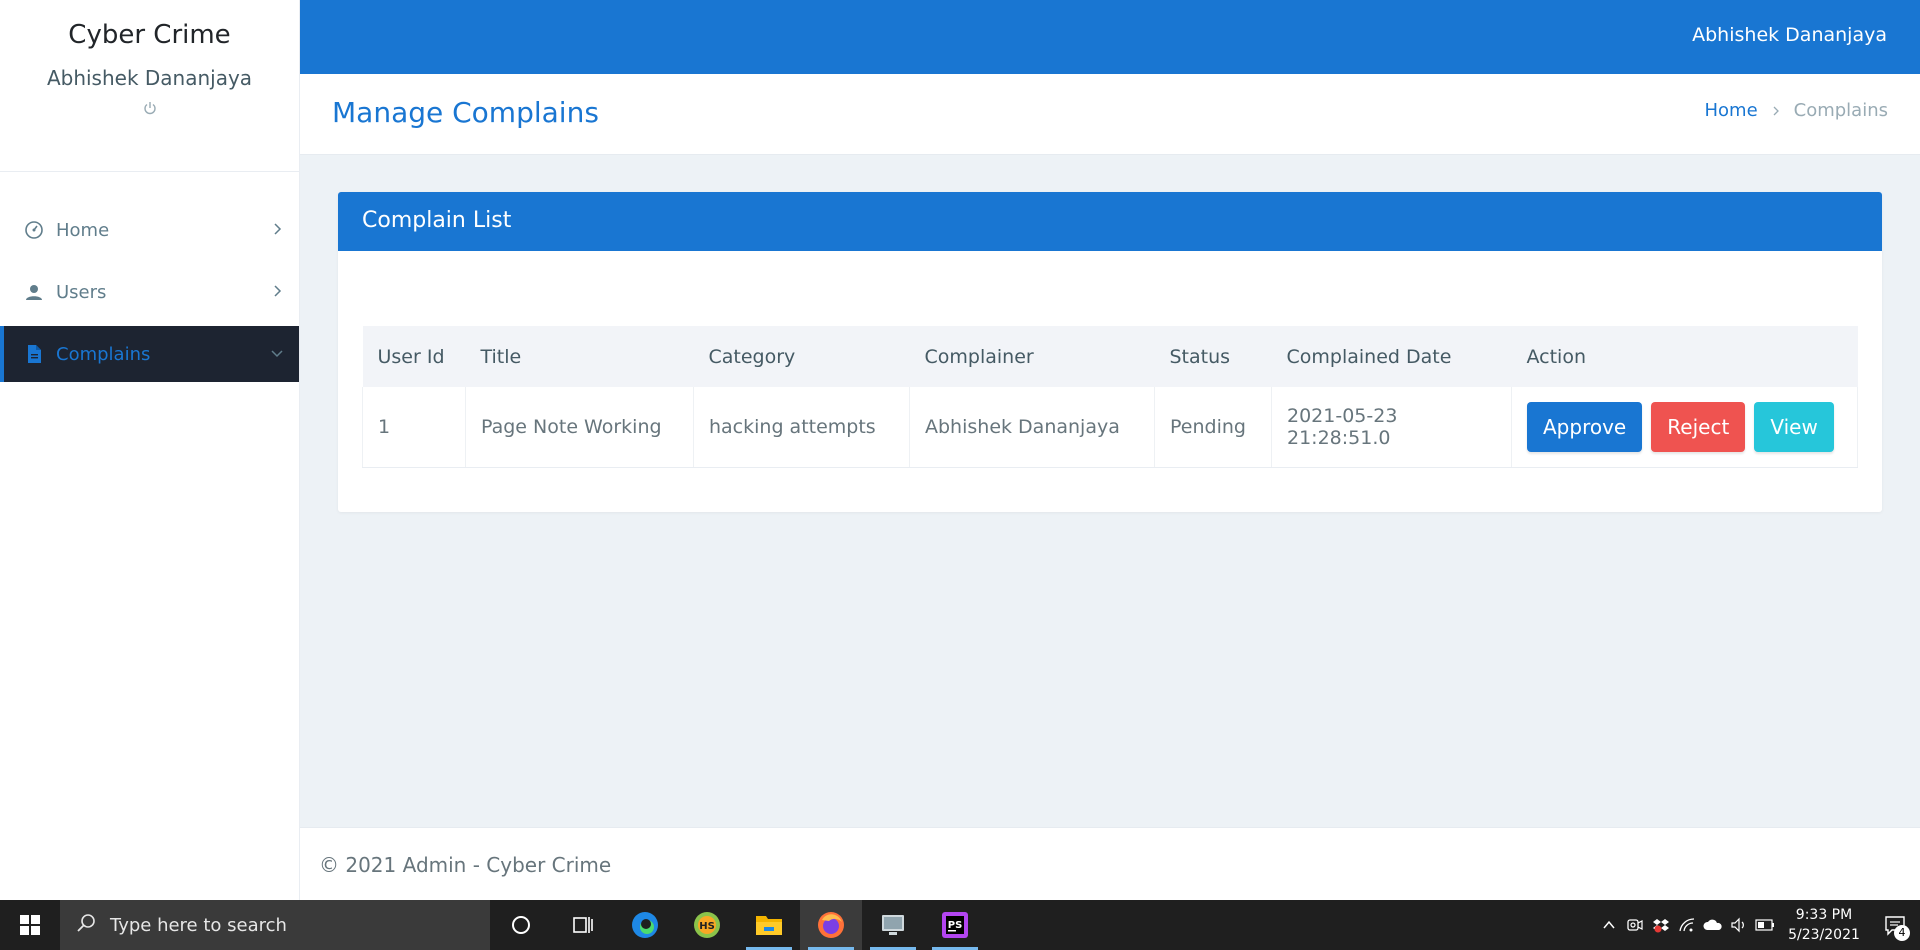 This screenshot has height=950, width=1920. I want to click on sidebar-item-label: Home, so click(83, 230).